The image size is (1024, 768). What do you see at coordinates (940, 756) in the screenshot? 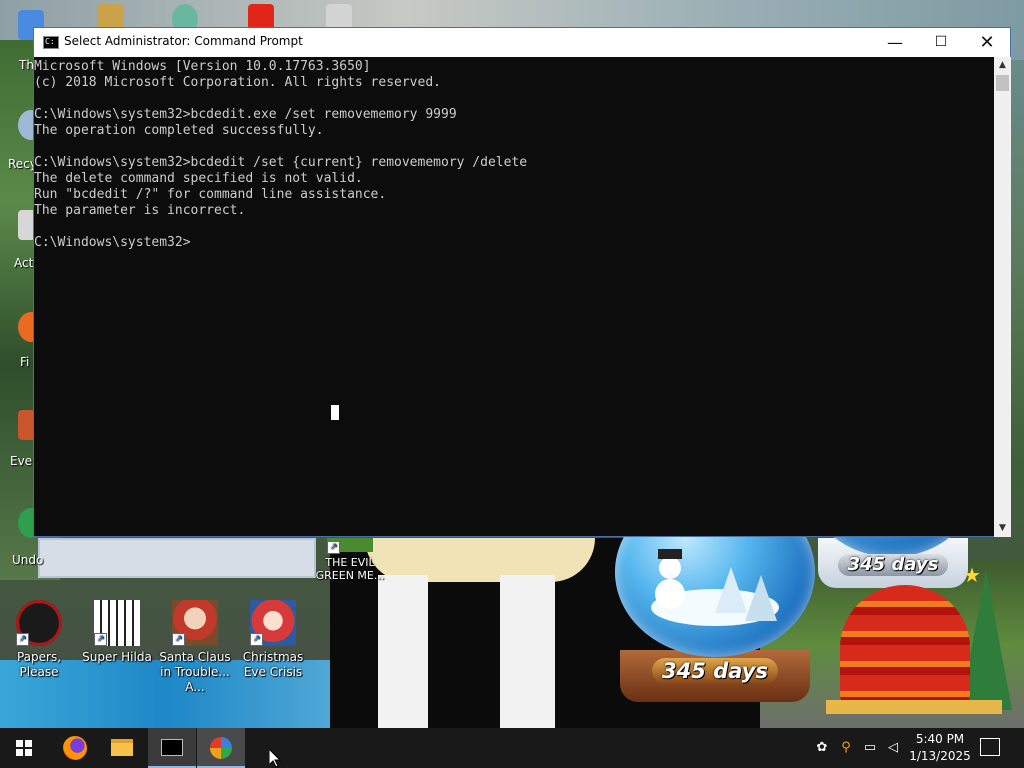
I see `clock-date: 1/13/2025` at bounding box center [940, 756].